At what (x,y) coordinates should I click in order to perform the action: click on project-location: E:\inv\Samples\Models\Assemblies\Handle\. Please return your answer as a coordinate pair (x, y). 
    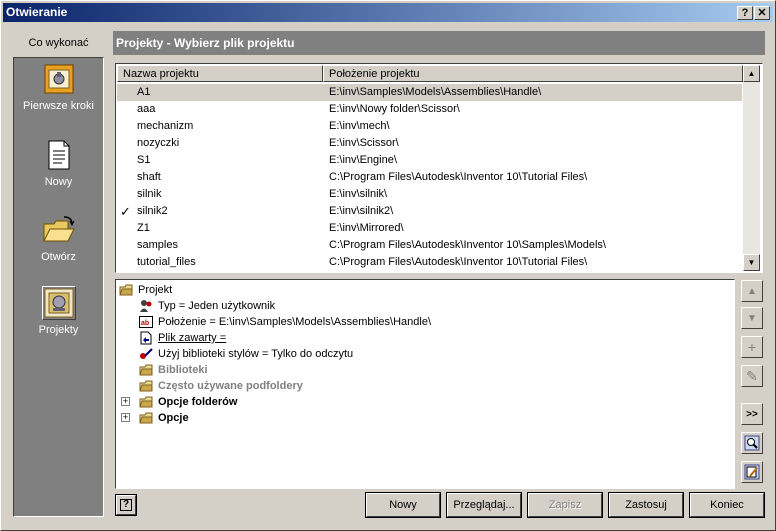
    Looking at the image, I should click on (435, 92).